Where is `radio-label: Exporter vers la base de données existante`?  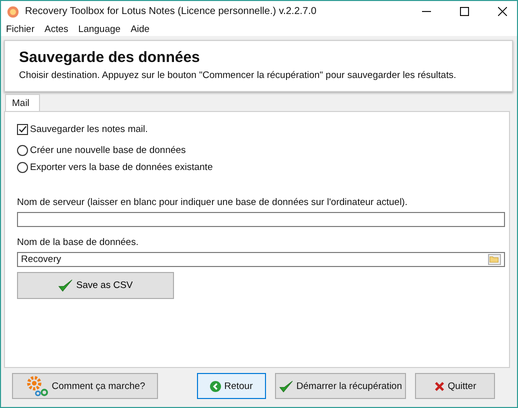 radio-label: Exporter vers la base de données existante is located at coordinates (121, 167).